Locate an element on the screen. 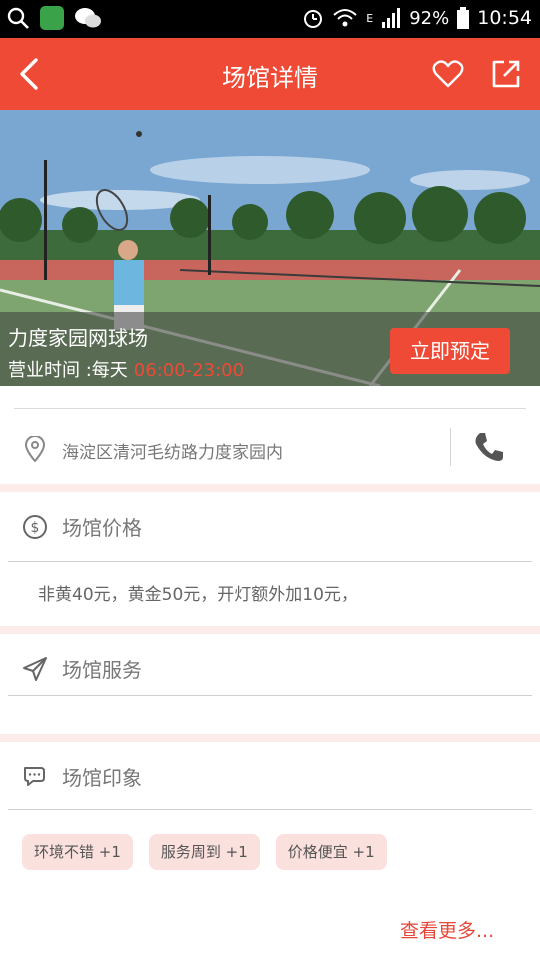  status-bar: E 92% 10:54 is located at coordinates (270, 19).